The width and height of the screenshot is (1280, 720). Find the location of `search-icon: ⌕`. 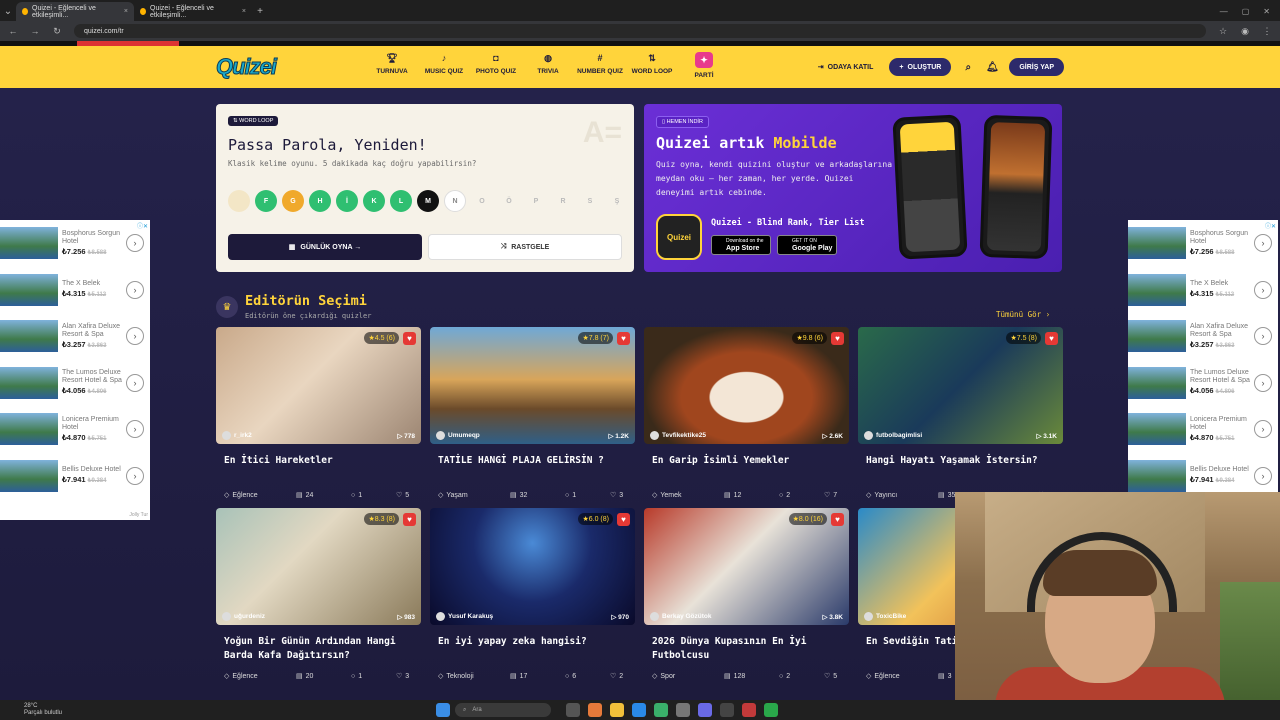

search-icon: ⌕ is located at coordinates (968, 67).